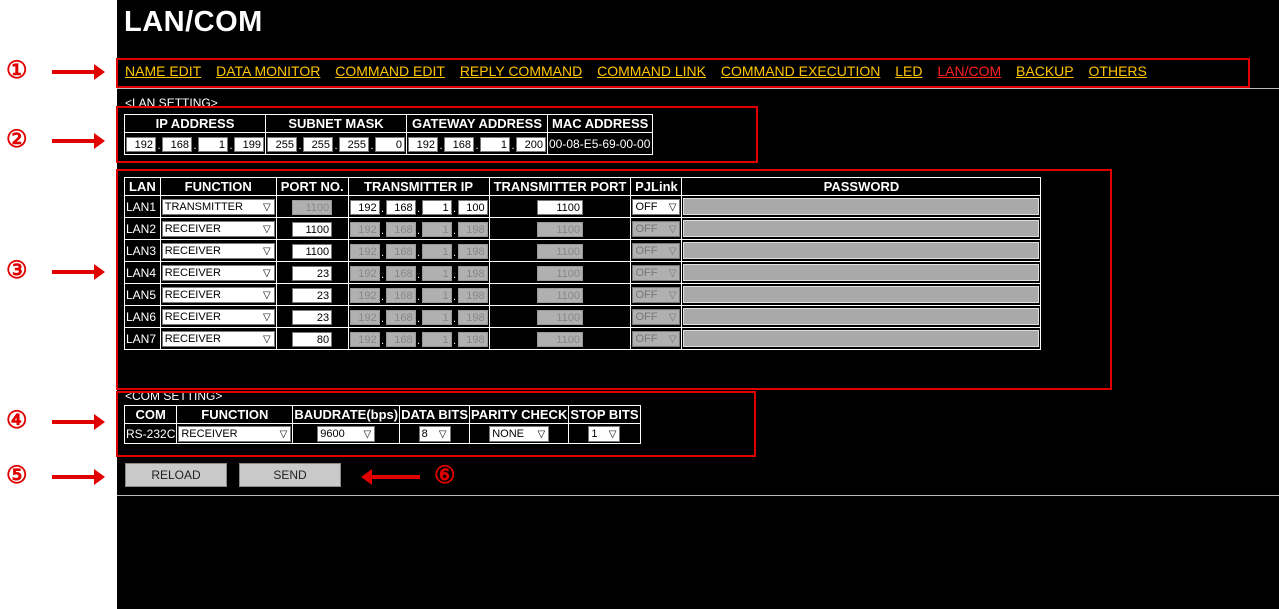 The height and width of the screenshot is (609, 1279). What do you see at coordinates (698, 88) in the screenshot?
I see `divider-top` at bounding box center [698, 88].